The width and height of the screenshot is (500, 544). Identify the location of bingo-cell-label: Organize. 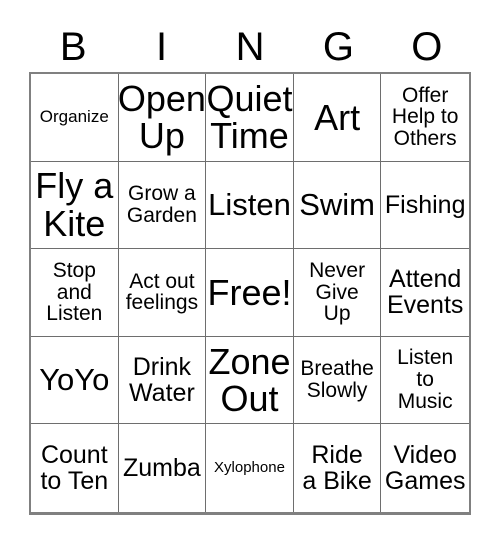
(74, 117).